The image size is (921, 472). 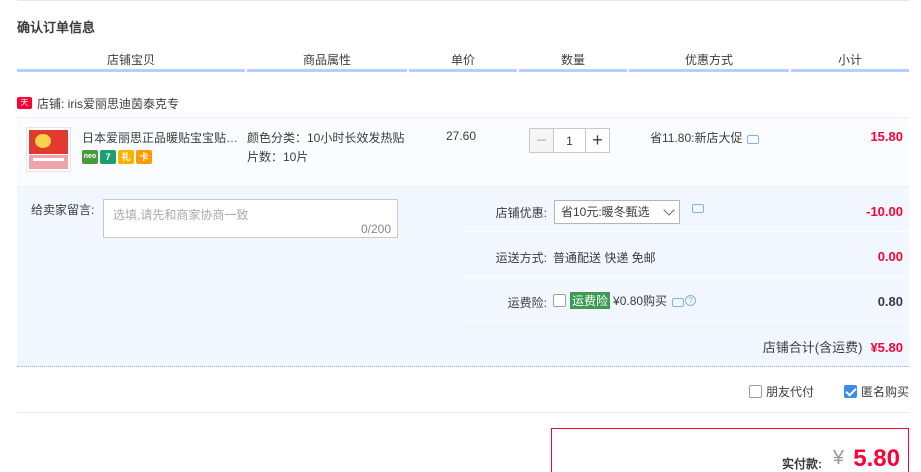 I want to click on chevron-down-icon, so click(x=669, y=210).